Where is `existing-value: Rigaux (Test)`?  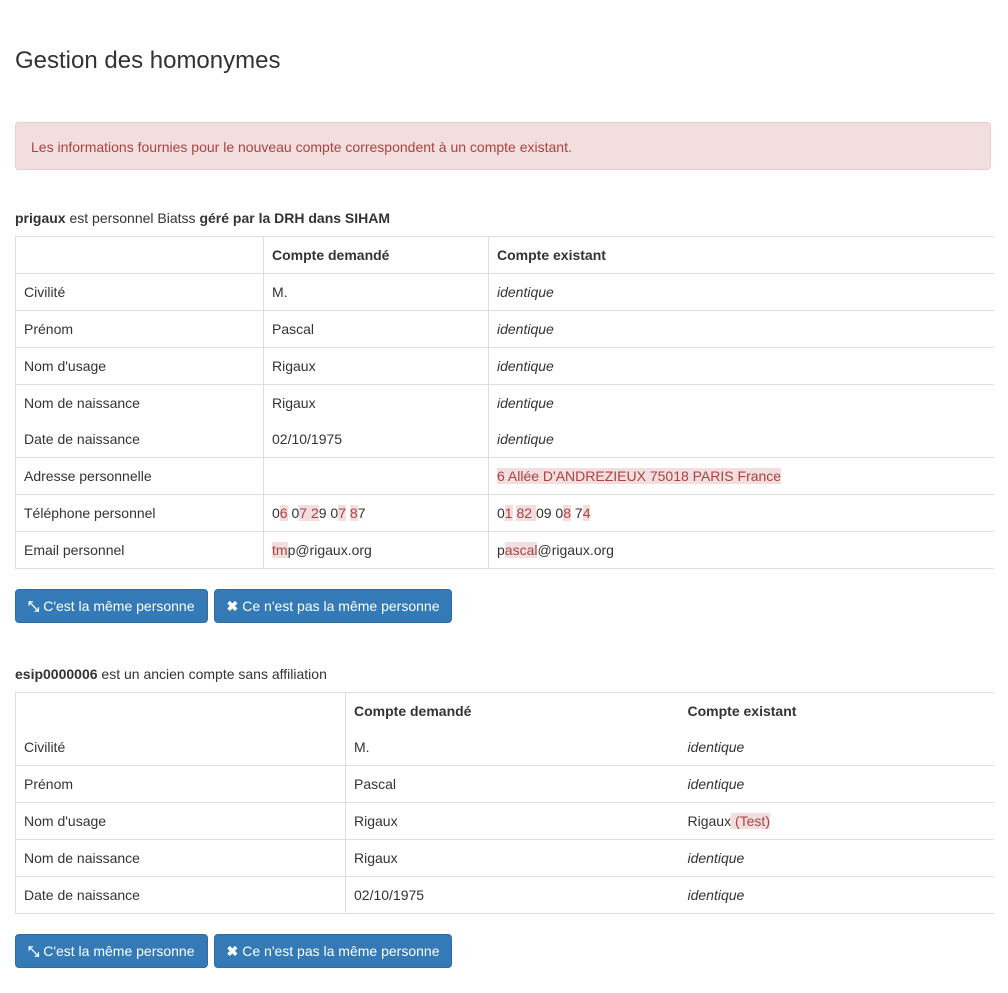 existing-value: Rigaux (Test) is located at coordinates (836, 821).